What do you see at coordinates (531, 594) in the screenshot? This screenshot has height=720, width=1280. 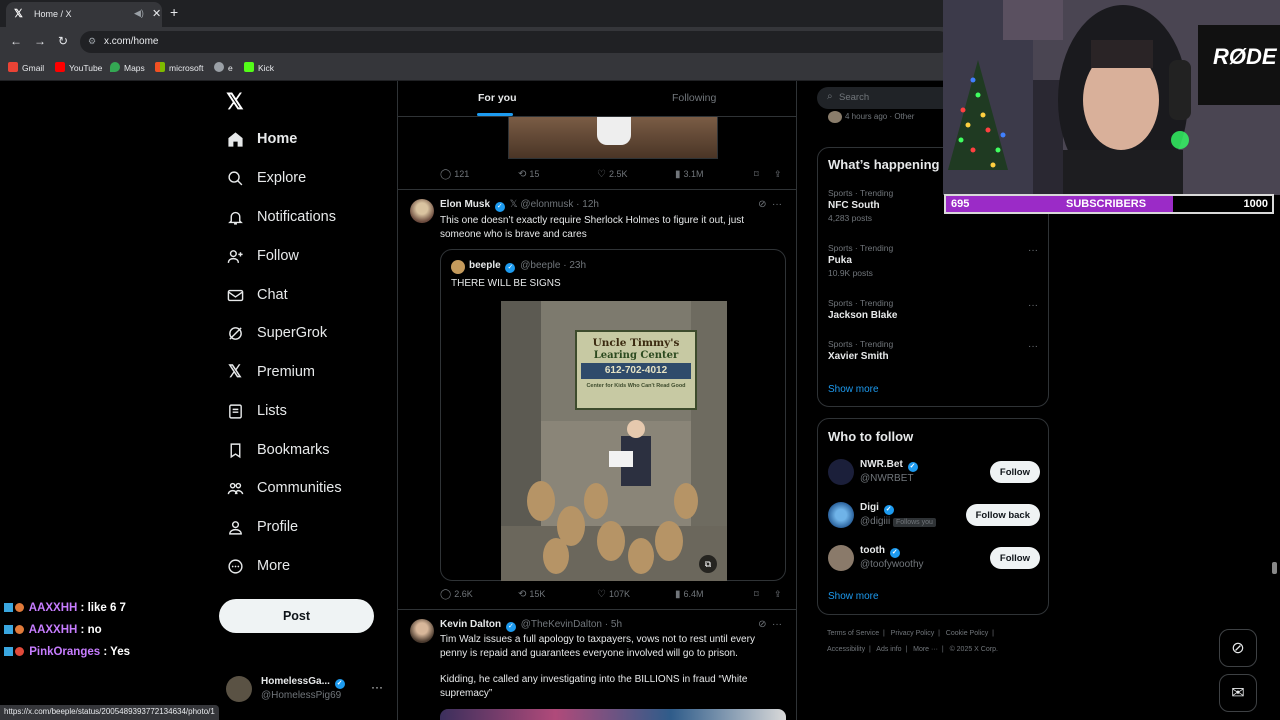 I see `repost-button: ⟲ 15K` at bounding box center [531, 594].